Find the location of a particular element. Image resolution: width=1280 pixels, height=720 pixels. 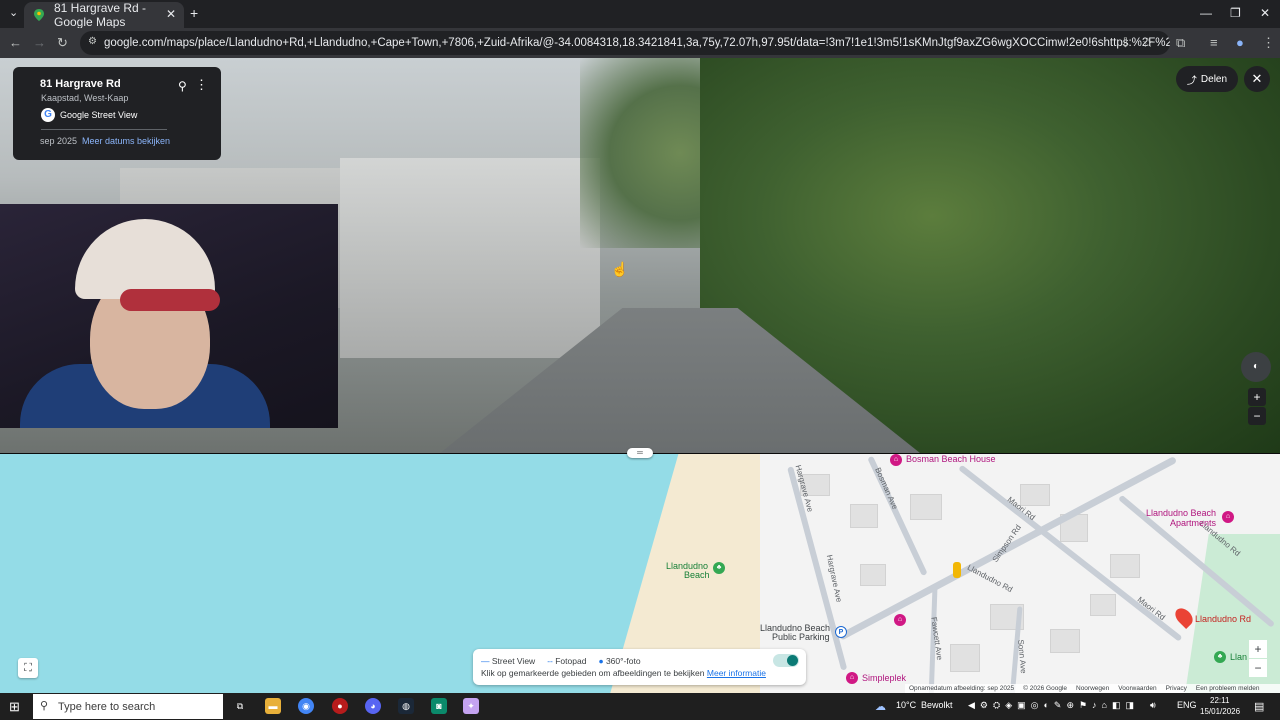

taskbar-search-placeholder: Type here to search is located at coordinates (107, 706).